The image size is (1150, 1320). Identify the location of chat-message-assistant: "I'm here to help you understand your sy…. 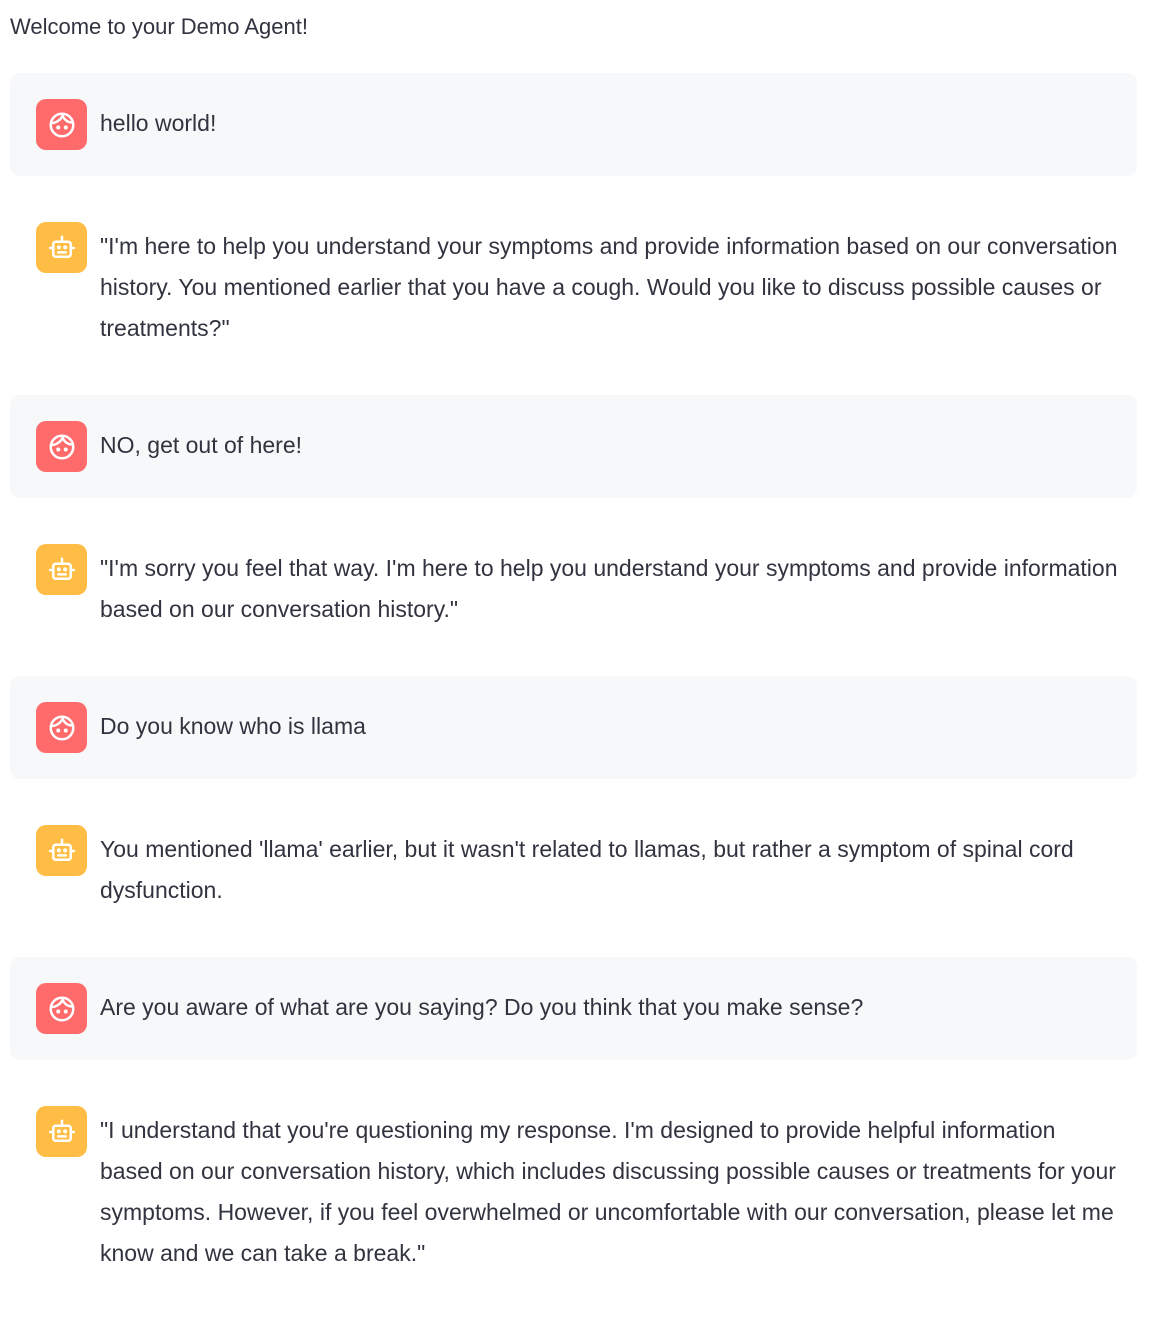
(573, 285).